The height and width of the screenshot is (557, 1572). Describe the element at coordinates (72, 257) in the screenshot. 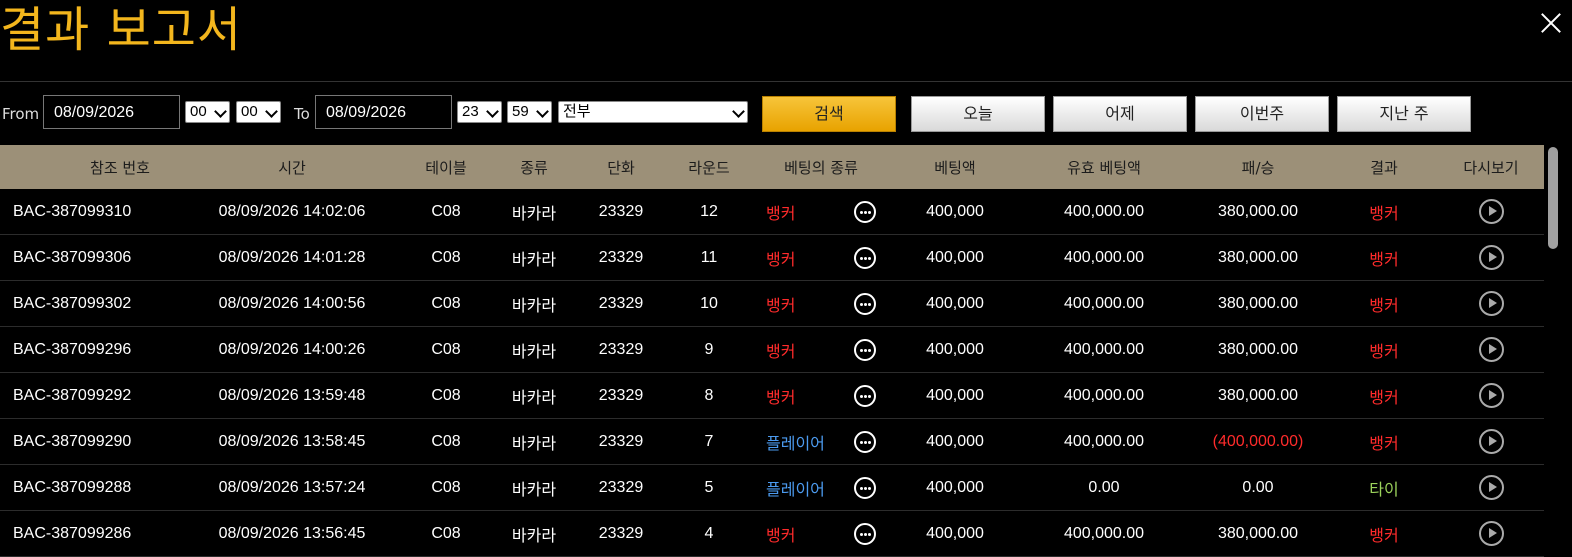

I see `ref-number: BAC-387099306` at that location.